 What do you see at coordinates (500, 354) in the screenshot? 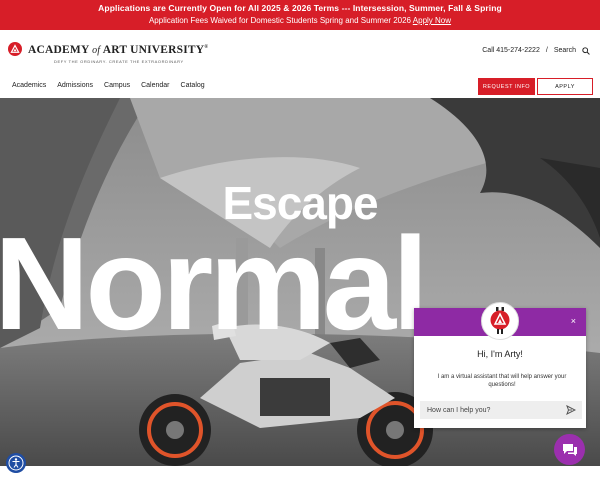
I see `chat-greeting: Hi, I'm Arty!` at bounding box center [500, 354].